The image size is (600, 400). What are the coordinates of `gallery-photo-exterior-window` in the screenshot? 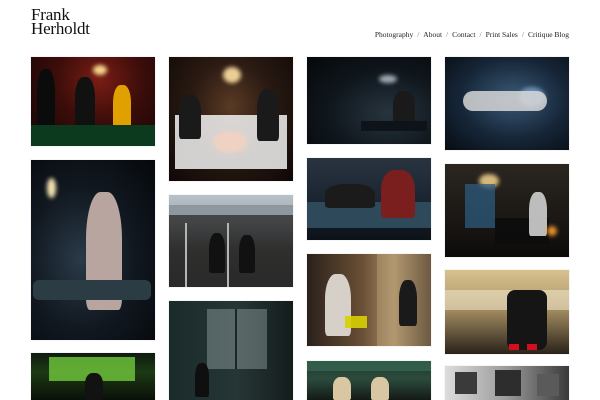 It's located at (231, 350).